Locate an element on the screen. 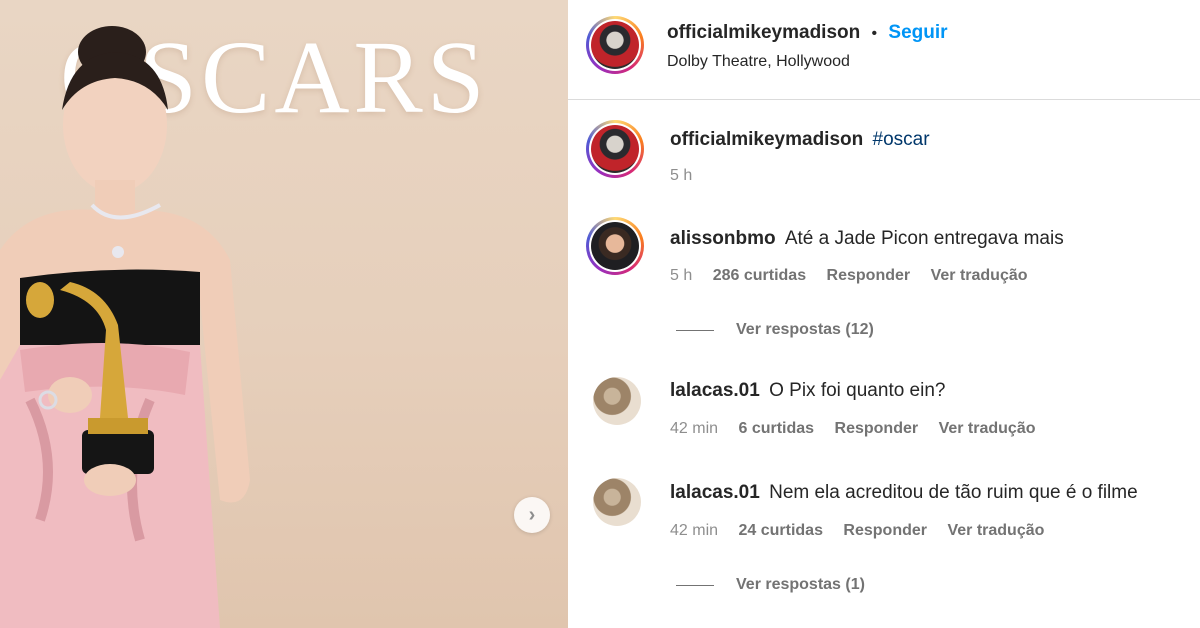 The height and width of the screenshot is (628, 1200). comment-line: lalacas.01 O Pix foi quanto ein? is located at coordinates (807, 391).